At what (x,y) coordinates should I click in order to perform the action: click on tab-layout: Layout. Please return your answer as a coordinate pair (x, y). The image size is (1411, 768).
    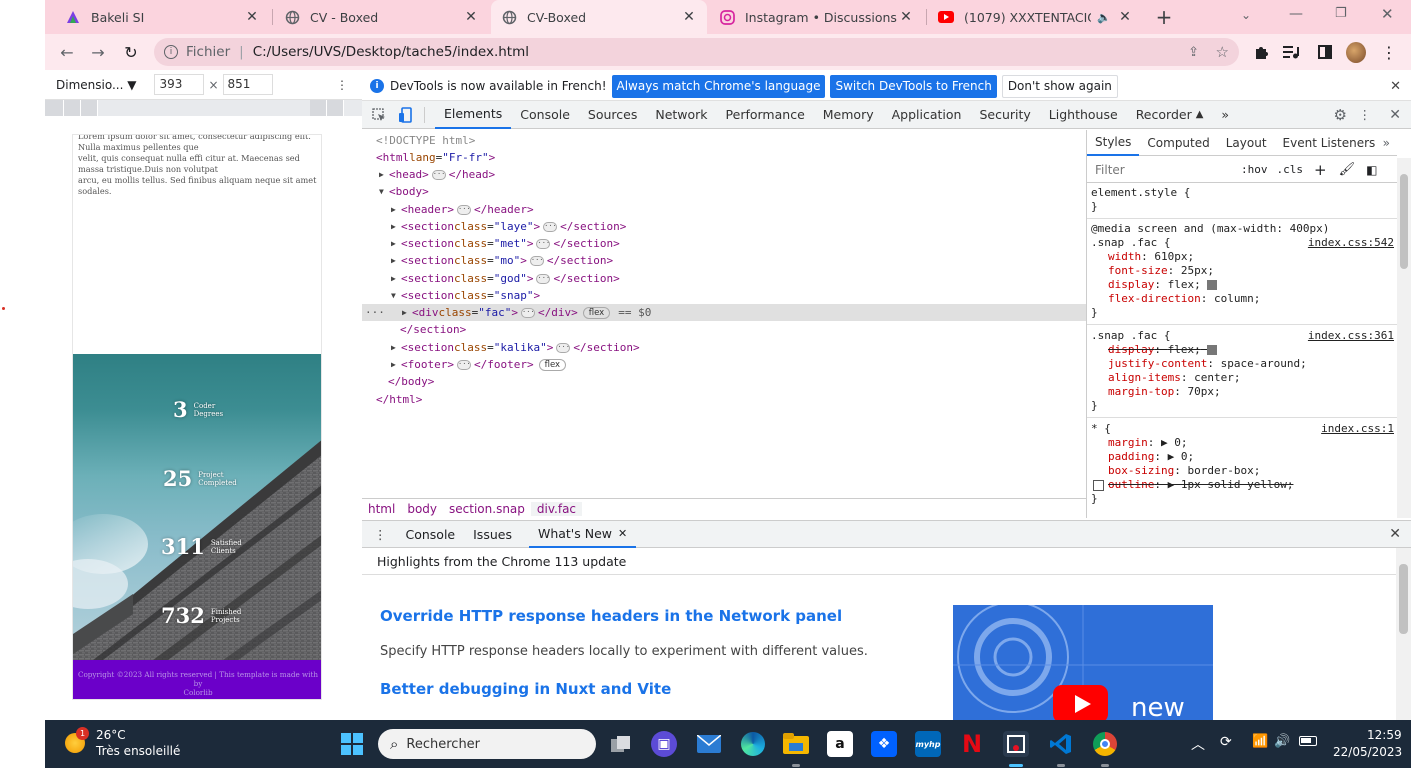
    Looking at the image, I should click on (1246, 143).